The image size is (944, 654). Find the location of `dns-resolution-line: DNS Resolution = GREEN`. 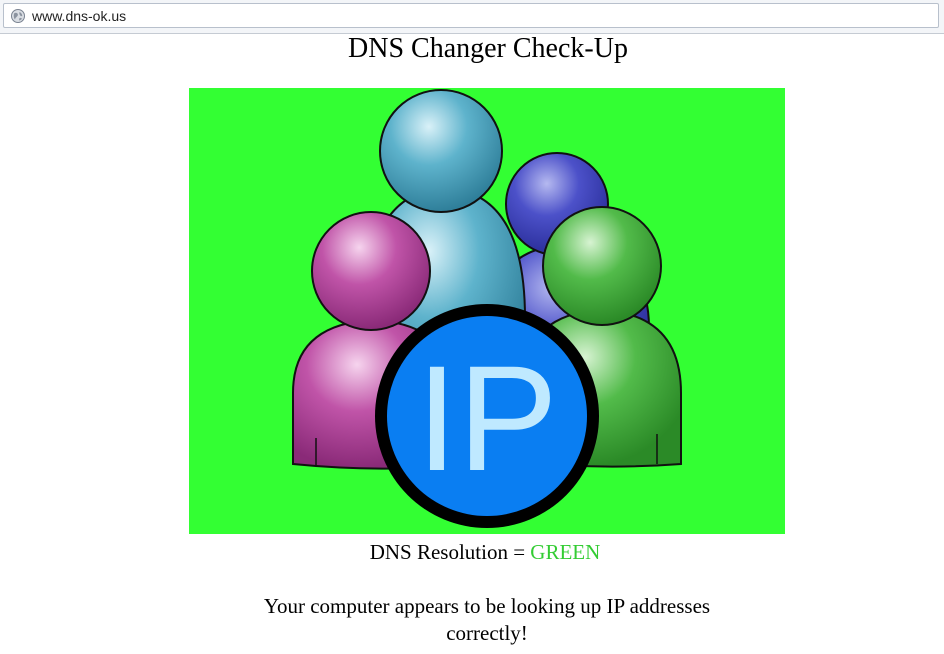

dns-resolution-line: DNS Resolution = GREEN is located at coordinates (472, 552).